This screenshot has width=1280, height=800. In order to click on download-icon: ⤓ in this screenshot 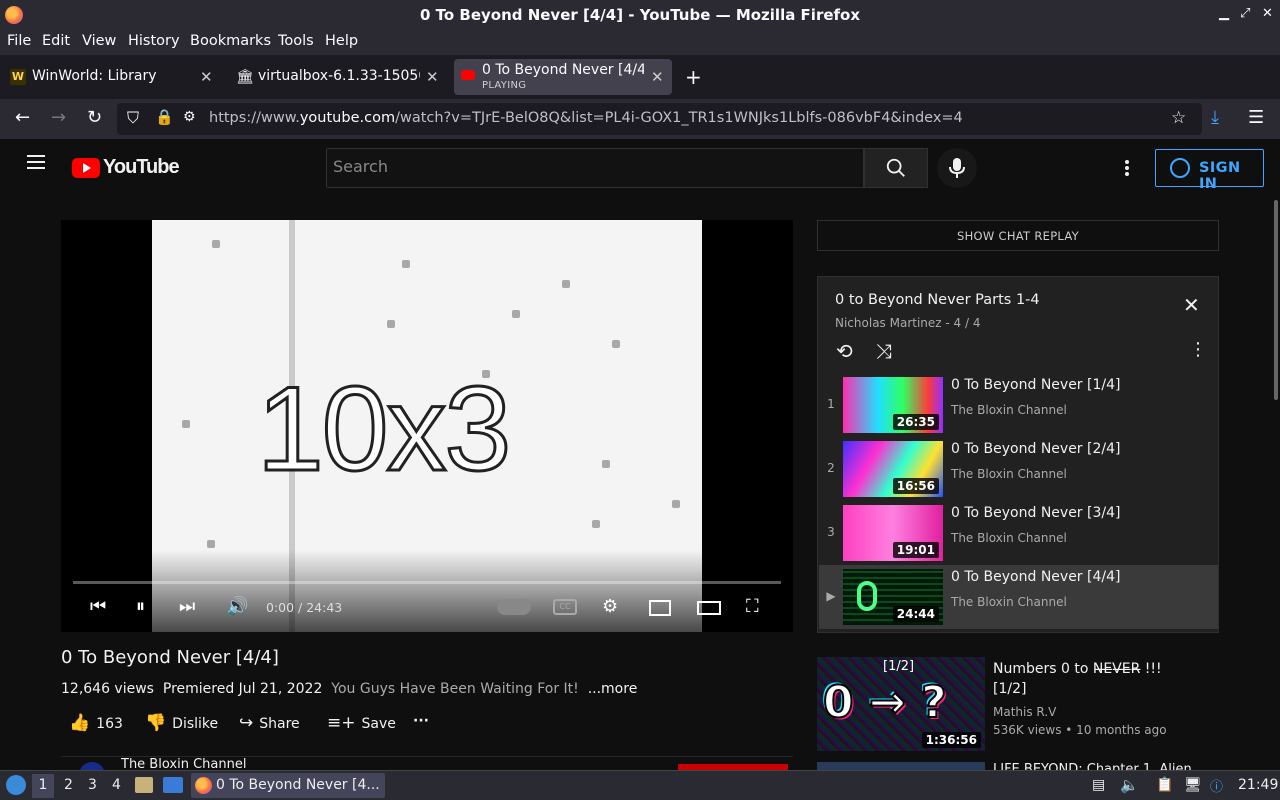, I will do `click(1215, 117)`.